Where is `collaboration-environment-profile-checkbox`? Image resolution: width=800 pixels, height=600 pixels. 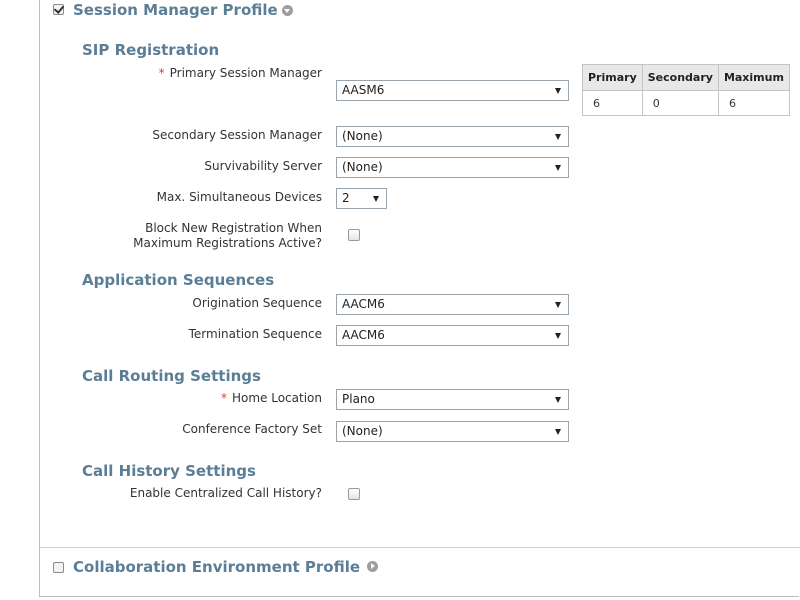
collaboration-environment-profile-checkbox is located at coordinates (58, 567).